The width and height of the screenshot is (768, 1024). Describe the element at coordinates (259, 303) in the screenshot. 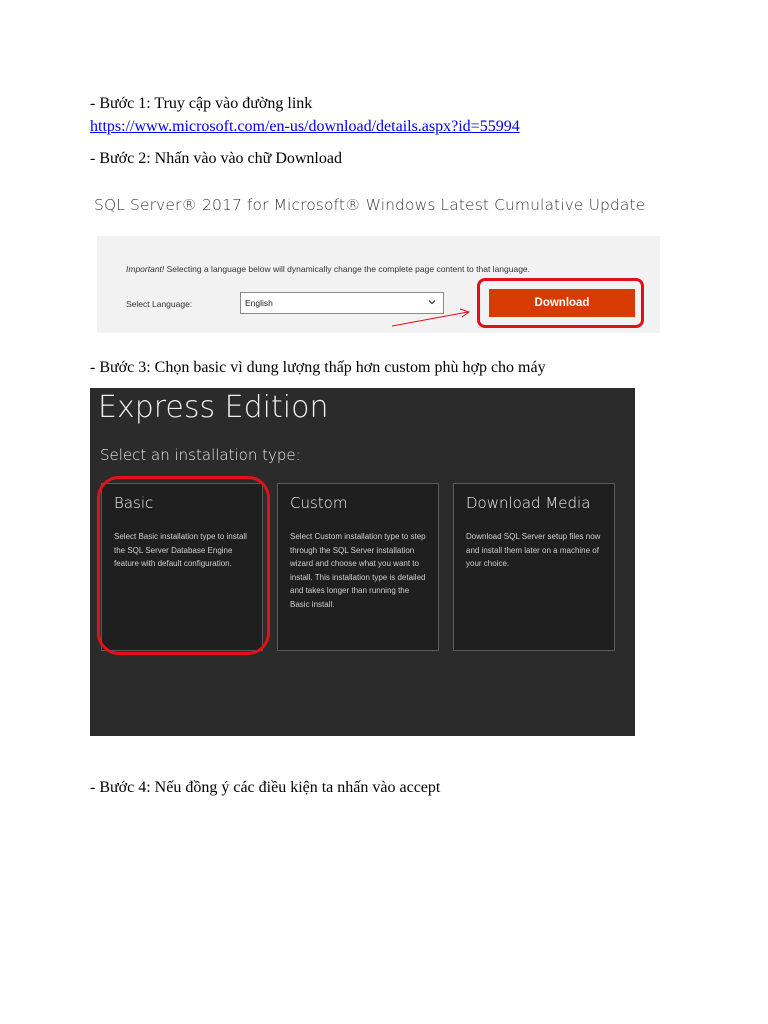

I see `language-select-value: English` at that location.